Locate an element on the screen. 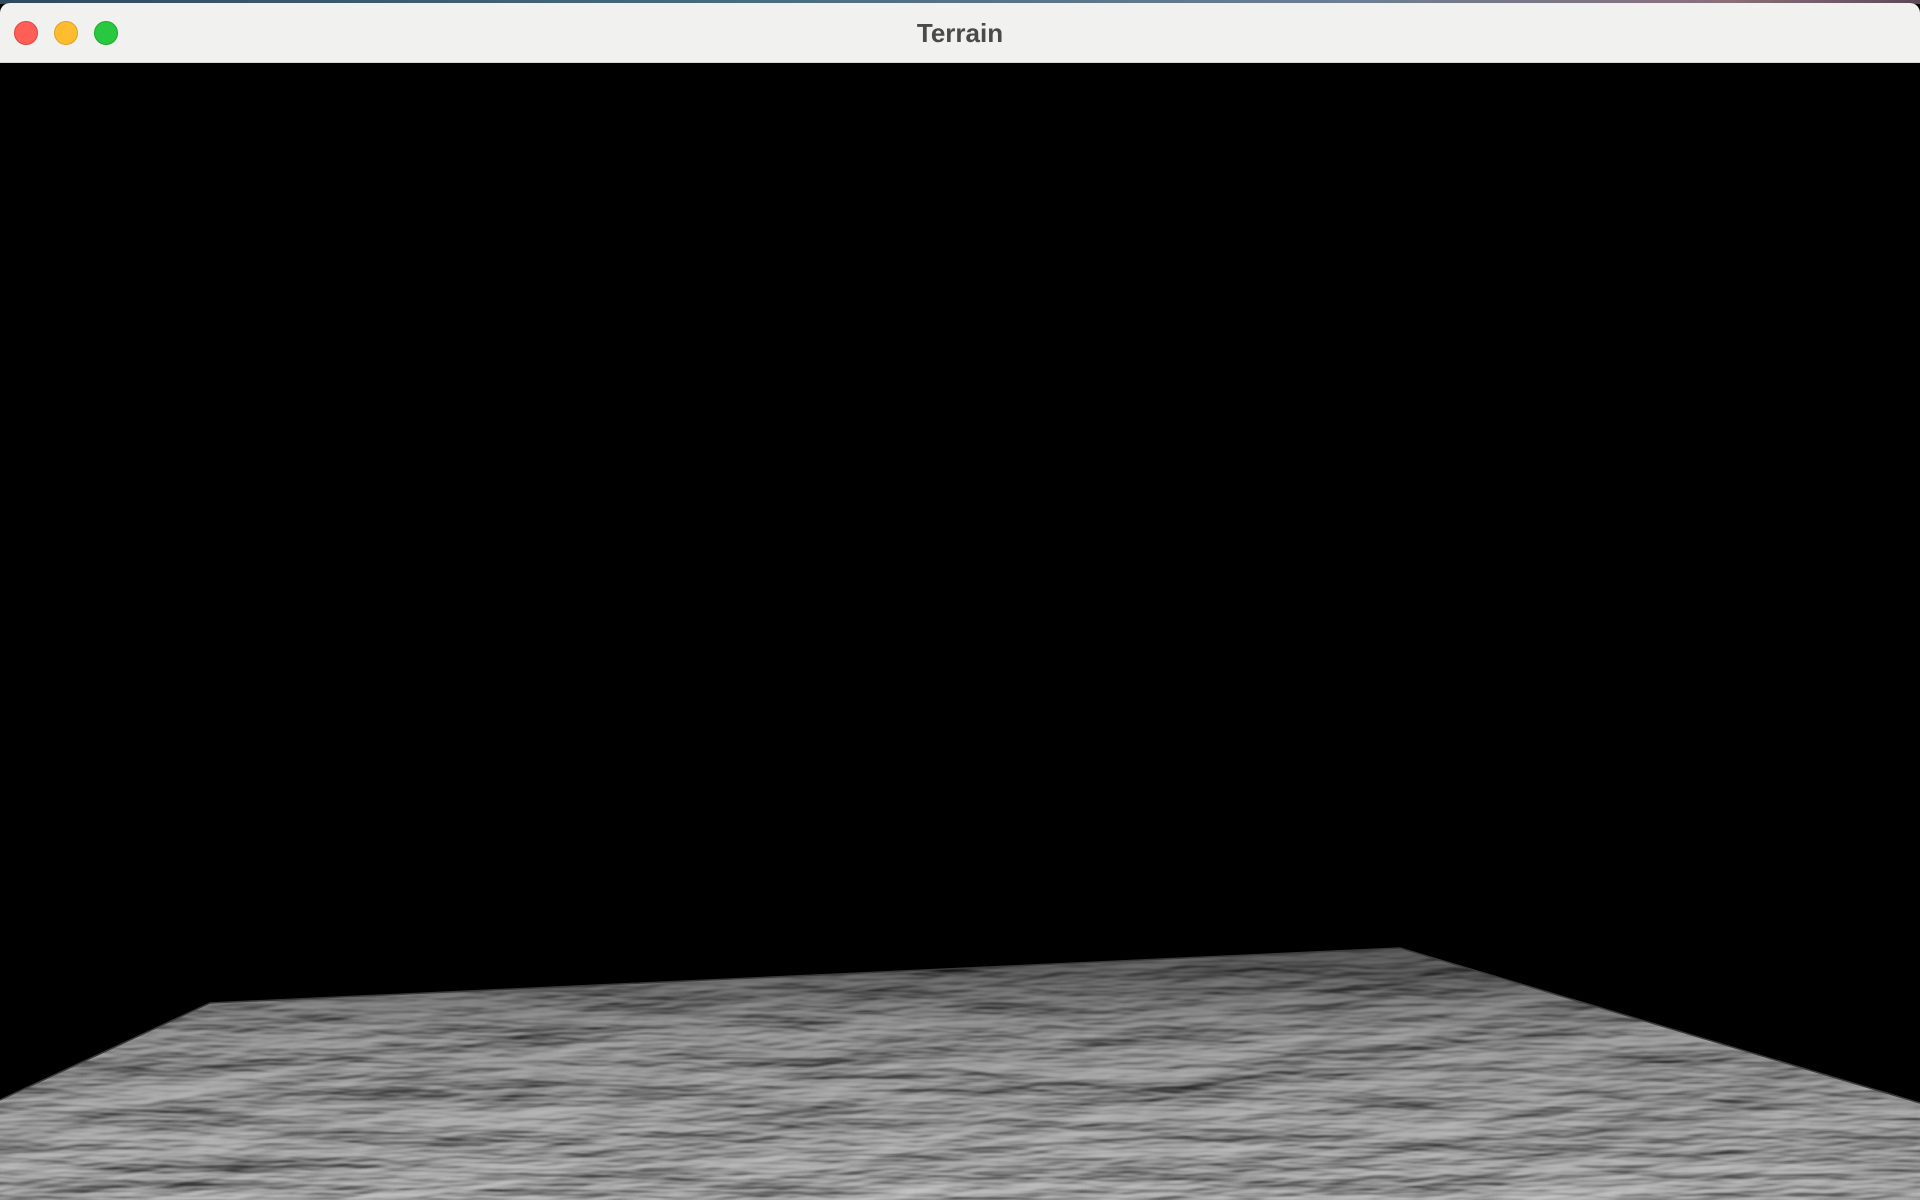  minimize-button is located at coordinates (66, 33).